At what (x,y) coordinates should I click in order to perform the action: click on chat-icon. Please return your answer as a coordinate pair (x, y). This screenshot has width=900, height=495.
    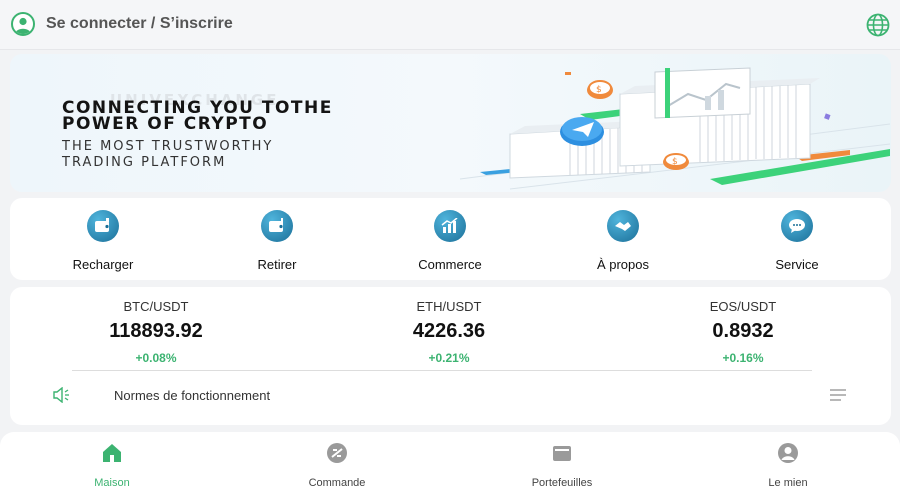
    Looking at the image, I should click on (797, 226).